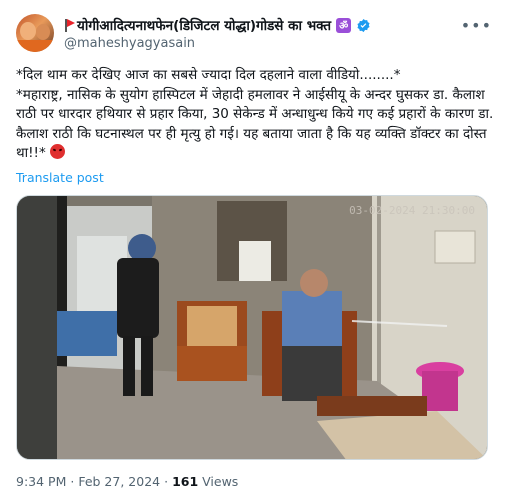  Describe the element at coordinates (363, 25) in the screenshot. I see `verified-badge-icon` at that location.